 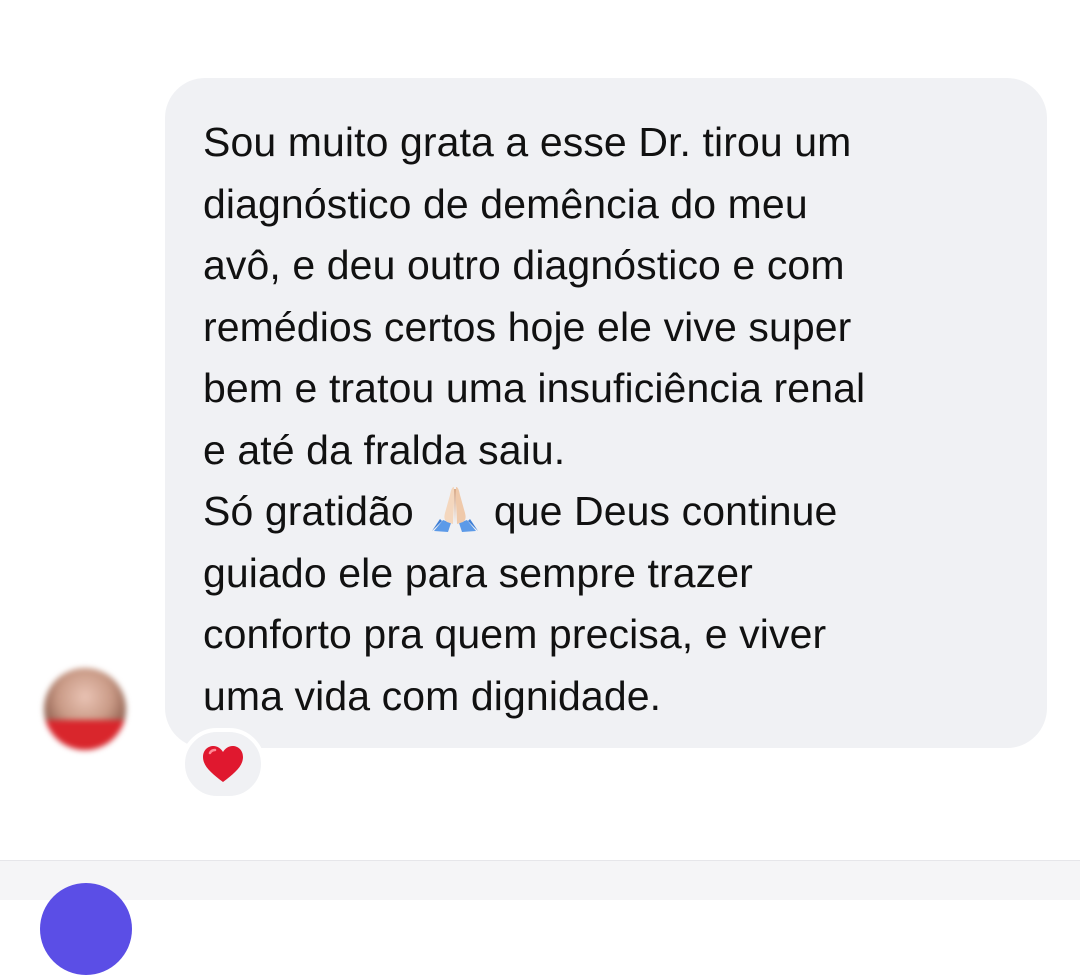 What do you see at coordinates (455, 508) in the screenshot?
I see `folded-hands-icon` at bounding box center [455, 508].